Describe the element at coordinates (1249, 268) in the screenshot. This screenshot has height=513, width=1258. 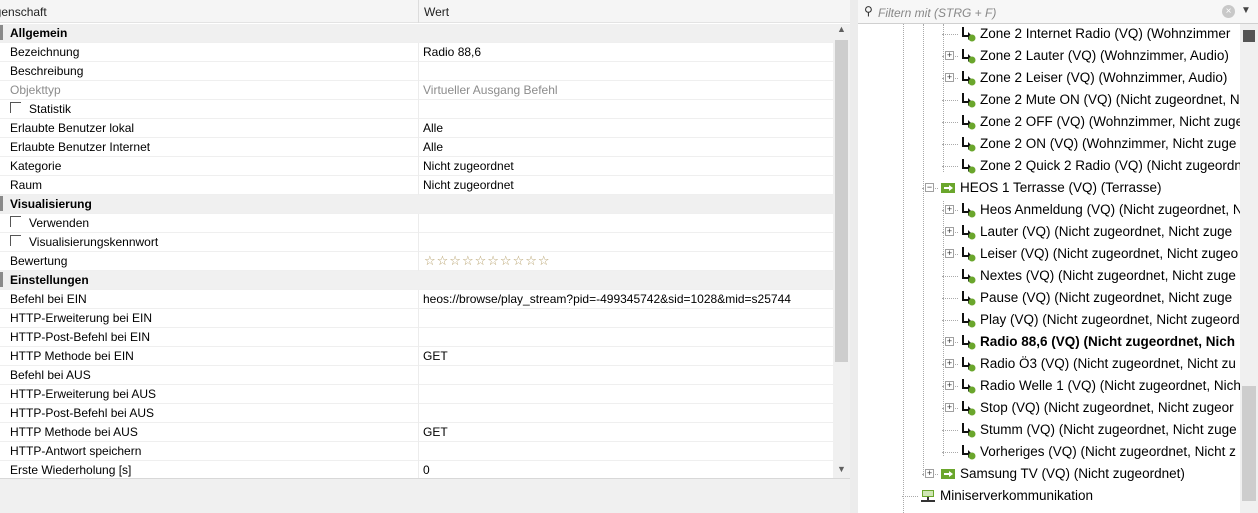
I see `tree-scrollbar` at that location.